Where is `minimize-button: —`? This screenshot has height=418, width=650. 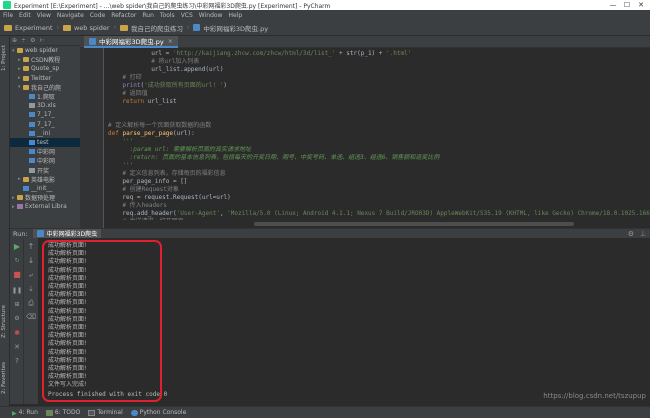 minimize-button: — is located at coordinates (613, 5).